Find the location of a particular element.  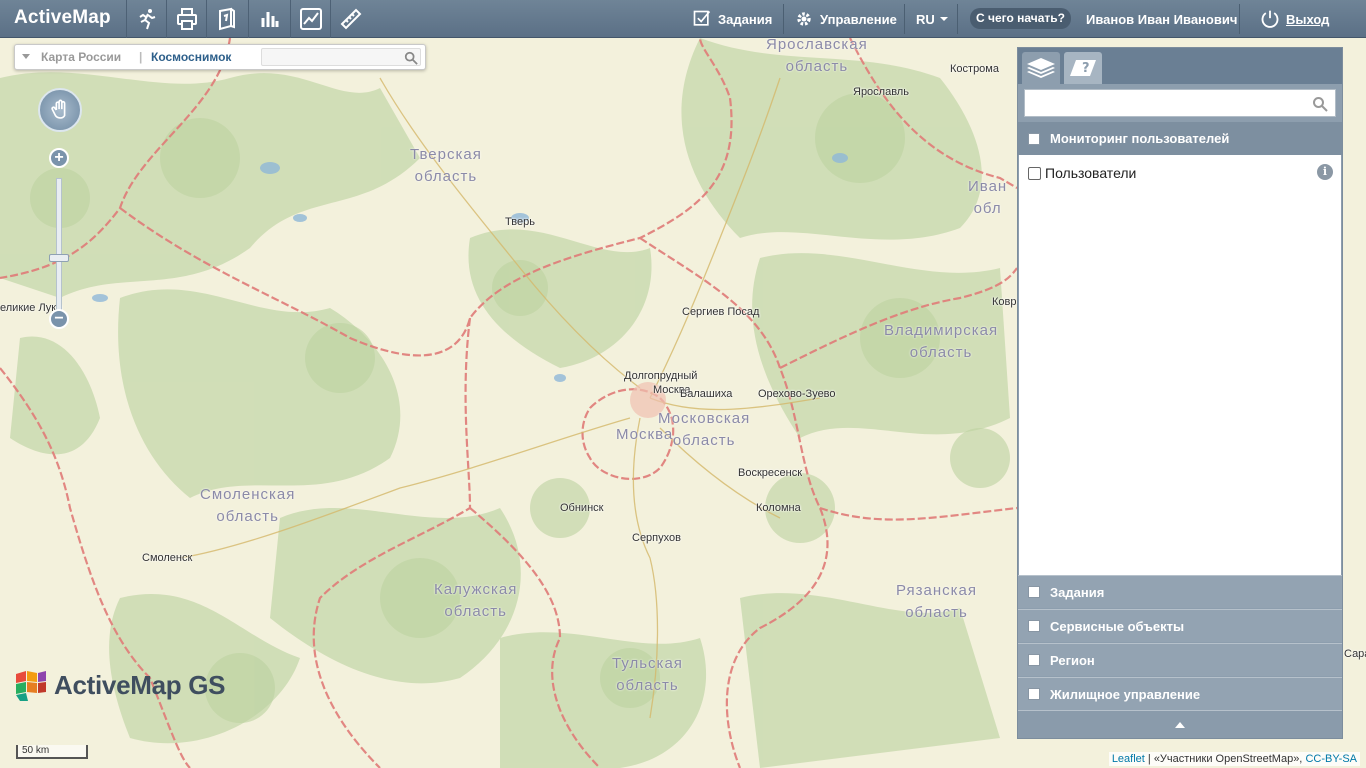

group-tasks: Задания is located at coordinates (1180, 591).